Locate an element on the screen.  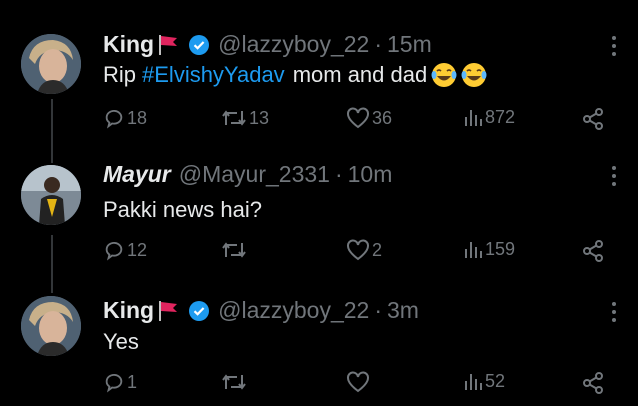
tweet-text-suffix: mom and dad is located at coordinates (360, 74).